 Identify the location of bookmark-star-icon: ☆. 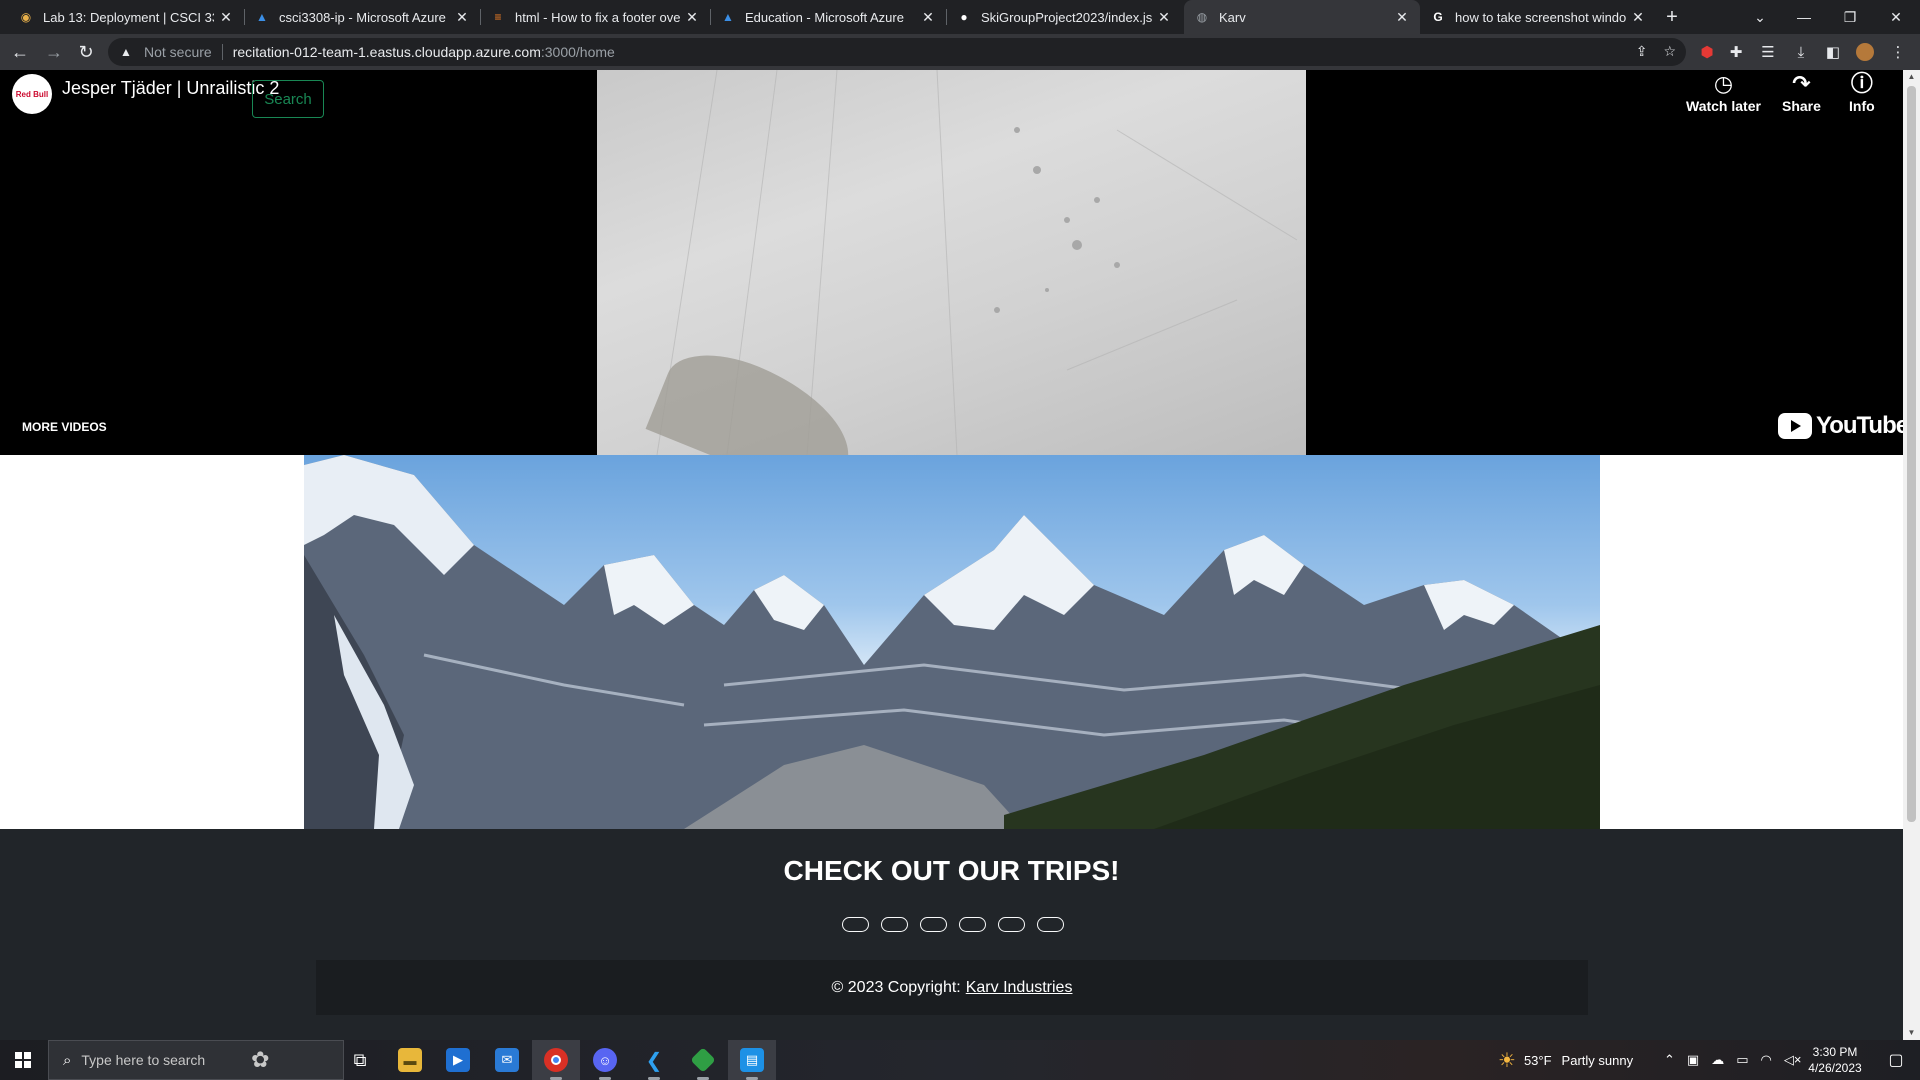
(1669, 51).